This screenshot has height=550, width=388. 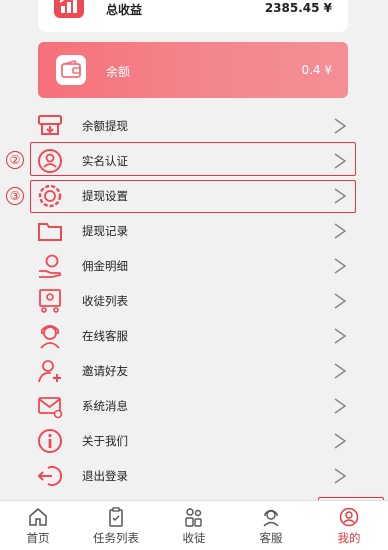 I want to click on menu-label: 提现记录, so click(x=105, y=231).